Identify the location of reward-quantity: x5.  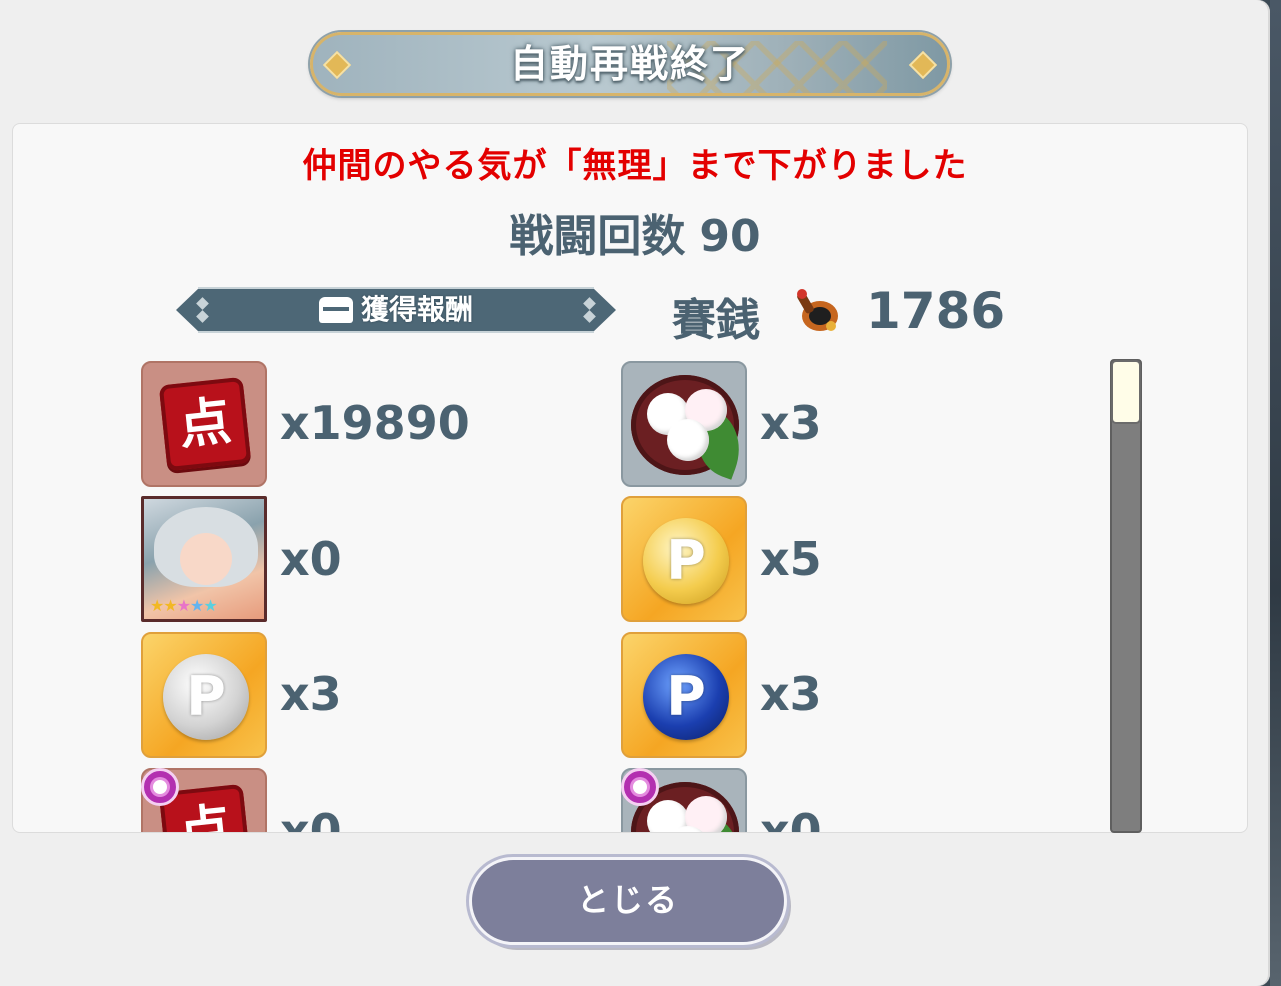
(791, 559).